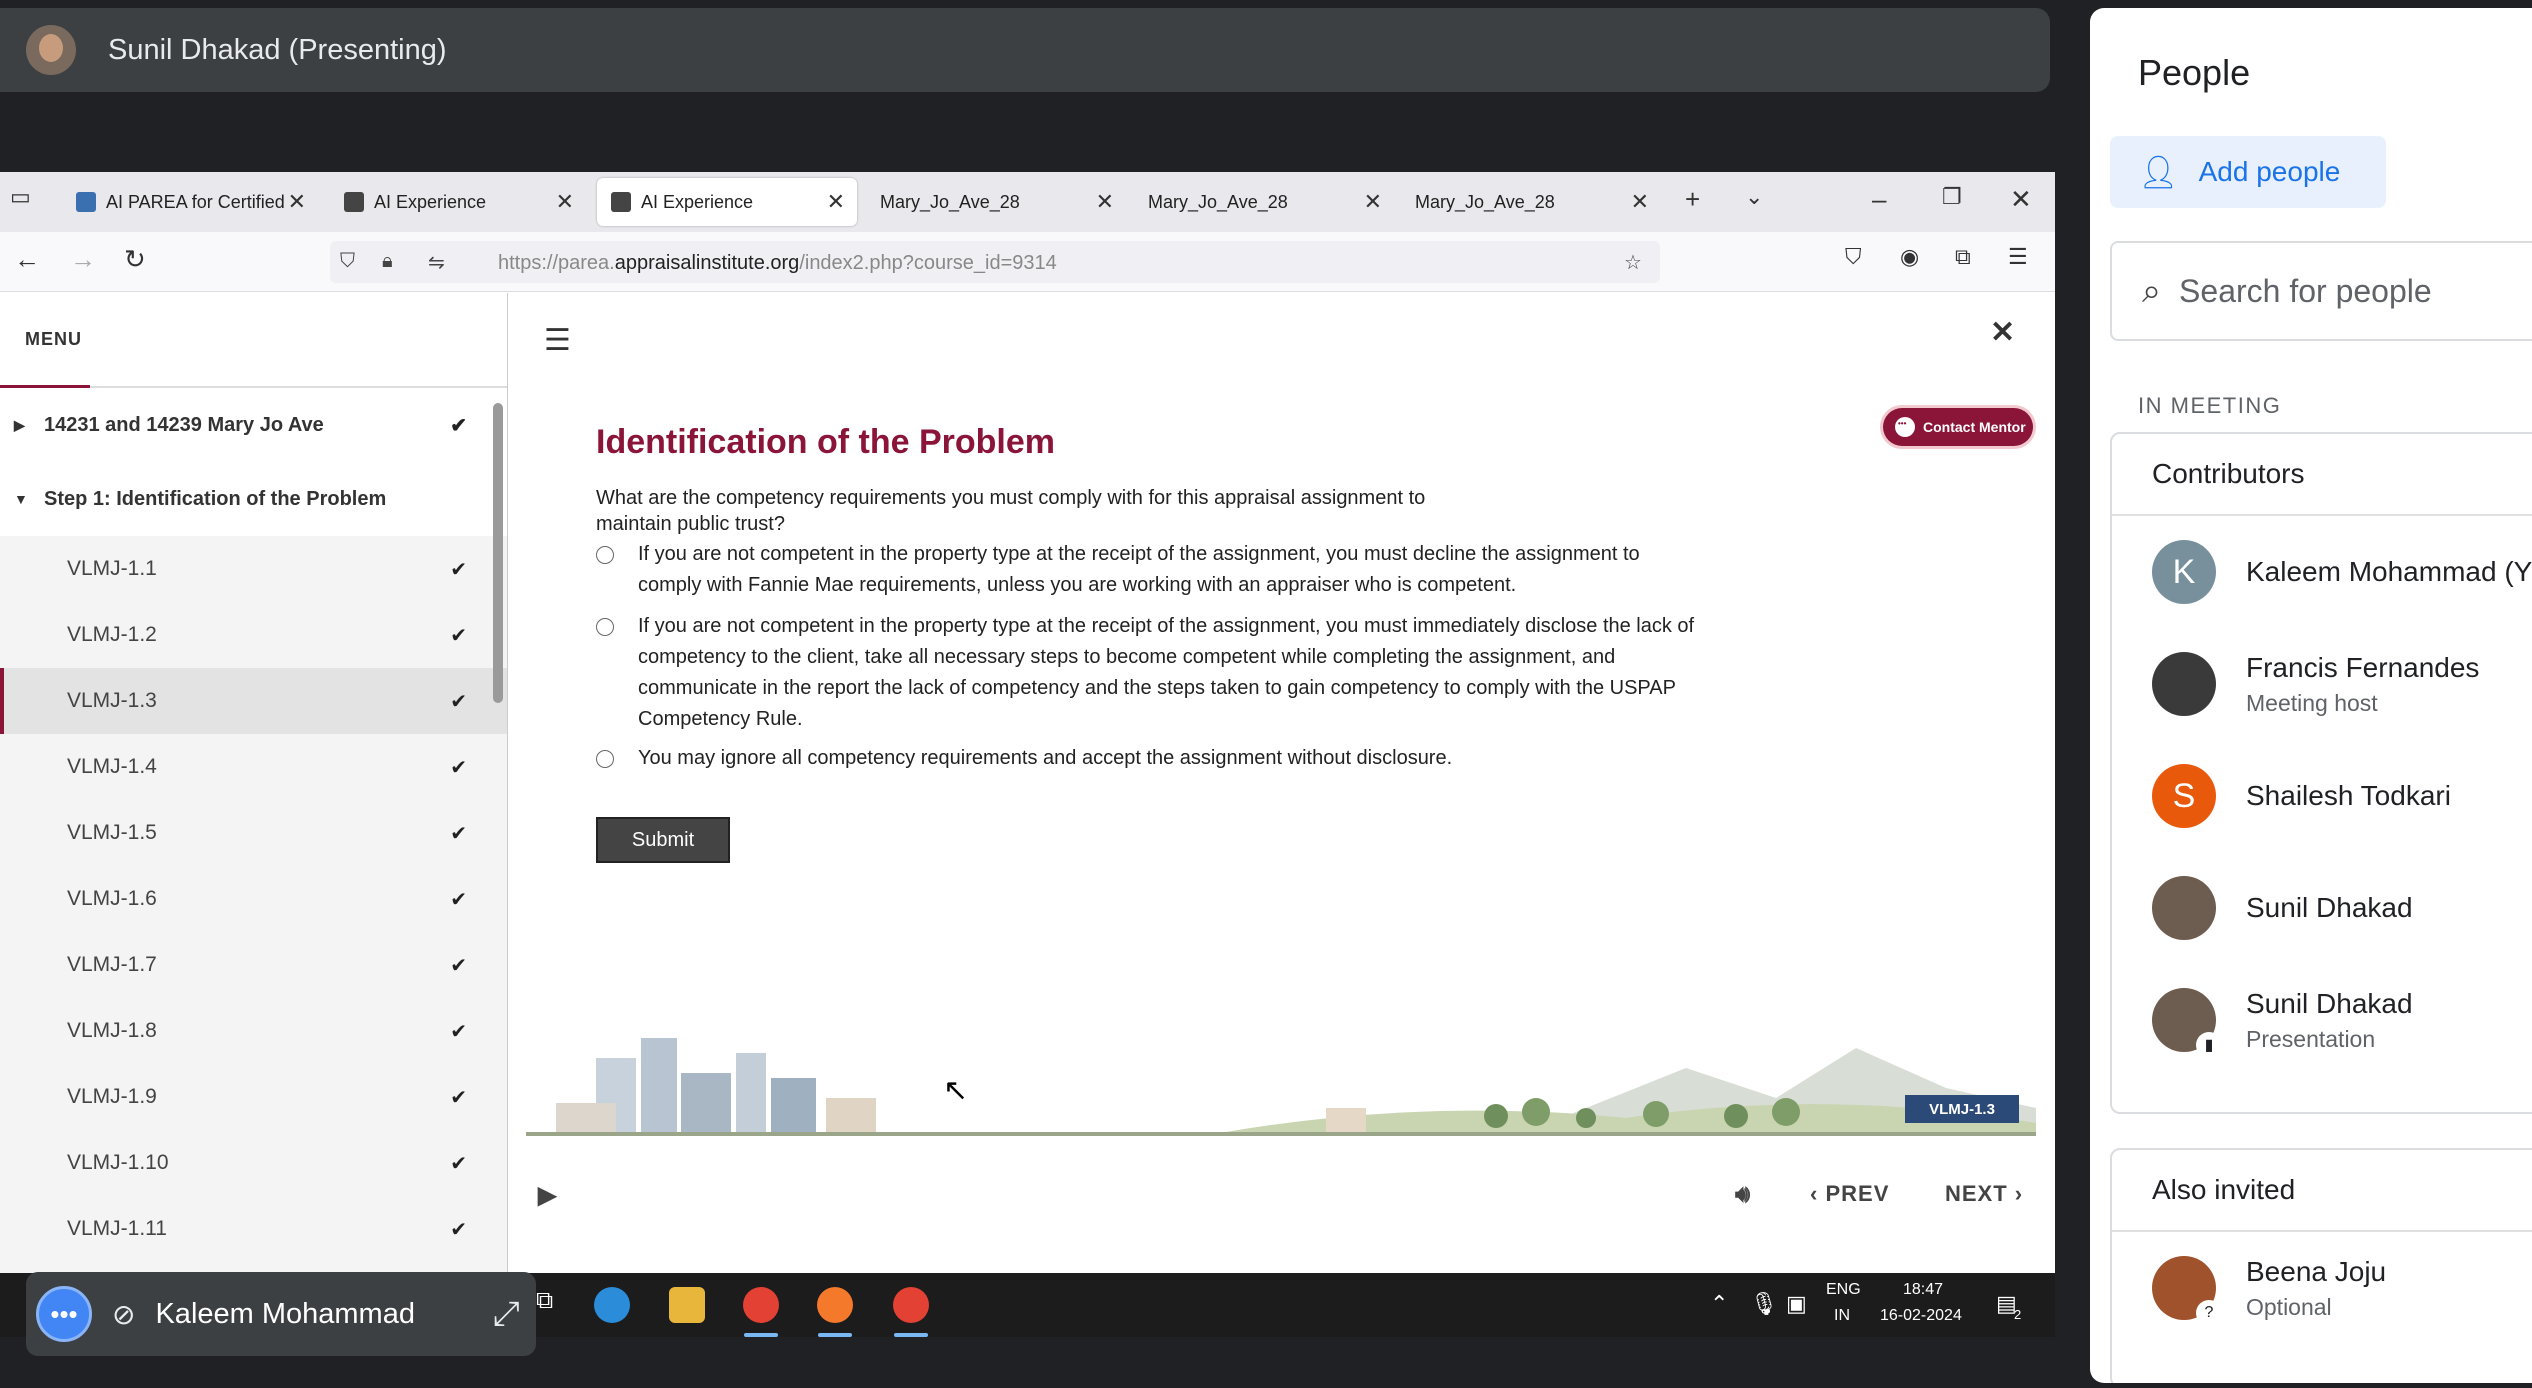 The height and width of the screenshot is (1388, 2532). I want to click on clock-time: 18:47, so click(1923, 1290).